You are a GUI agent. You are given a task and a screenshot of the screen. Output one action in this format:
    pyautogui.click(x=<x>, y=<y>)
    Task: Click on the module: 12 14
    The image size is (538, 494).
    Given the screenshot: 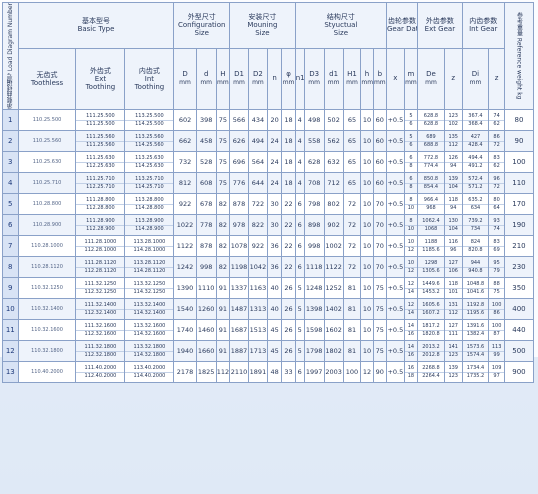 What is the action you would take?
    pyautogui.click(x=411, y=288)
    